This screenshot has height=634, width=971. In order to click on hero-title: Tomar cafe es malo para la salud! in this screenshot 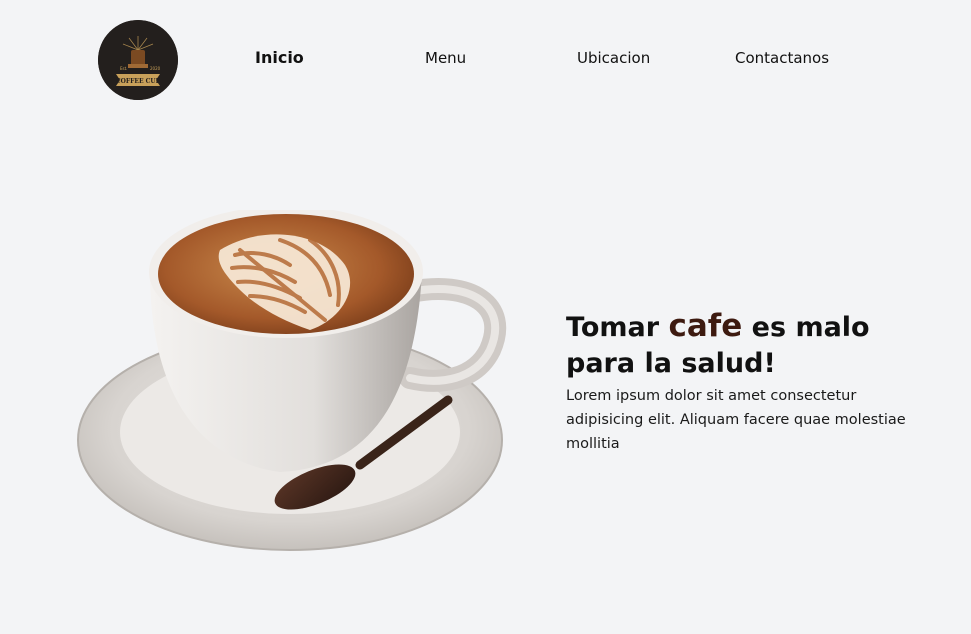, I will do `click(751, 345)`.